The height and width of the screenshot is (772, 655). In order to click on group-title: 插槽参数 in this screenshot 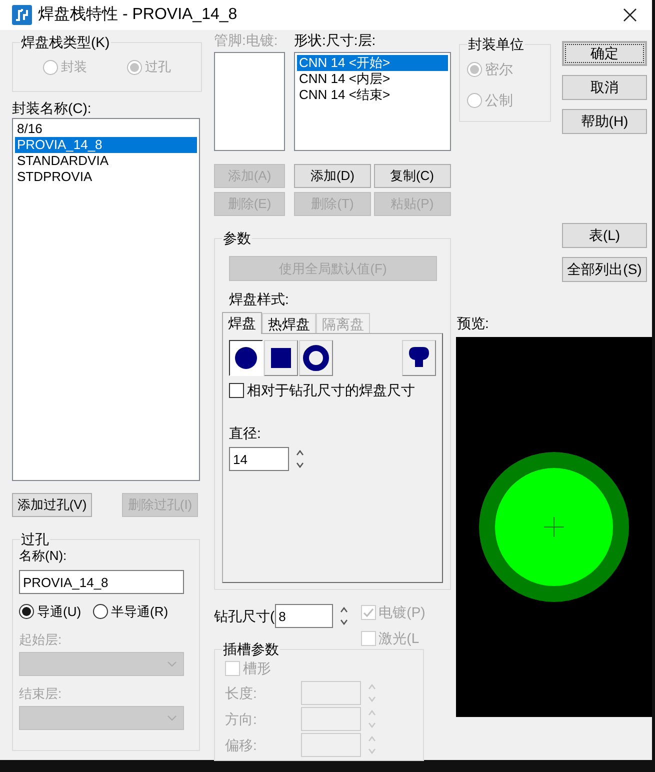, I will do `click(251, 649)`.